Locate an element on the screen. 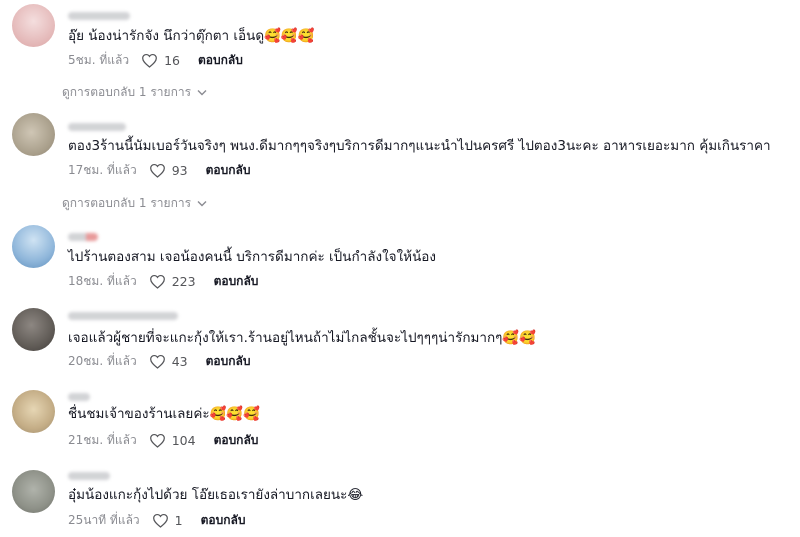 The width and height of the screenshot is (800, 537). like-count: 93 is located at coordinates (179, 170).